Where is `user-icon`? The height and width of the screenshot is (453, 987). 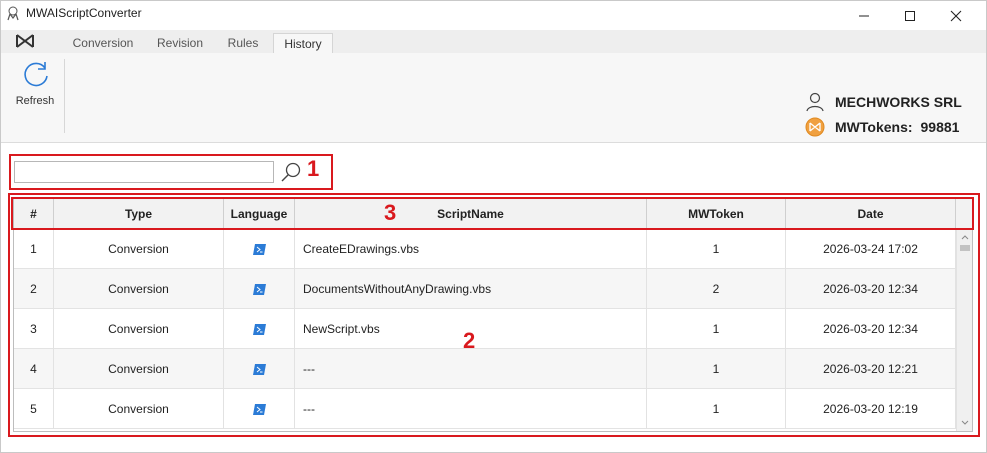 user-icon is located at coordinates (815, 102).